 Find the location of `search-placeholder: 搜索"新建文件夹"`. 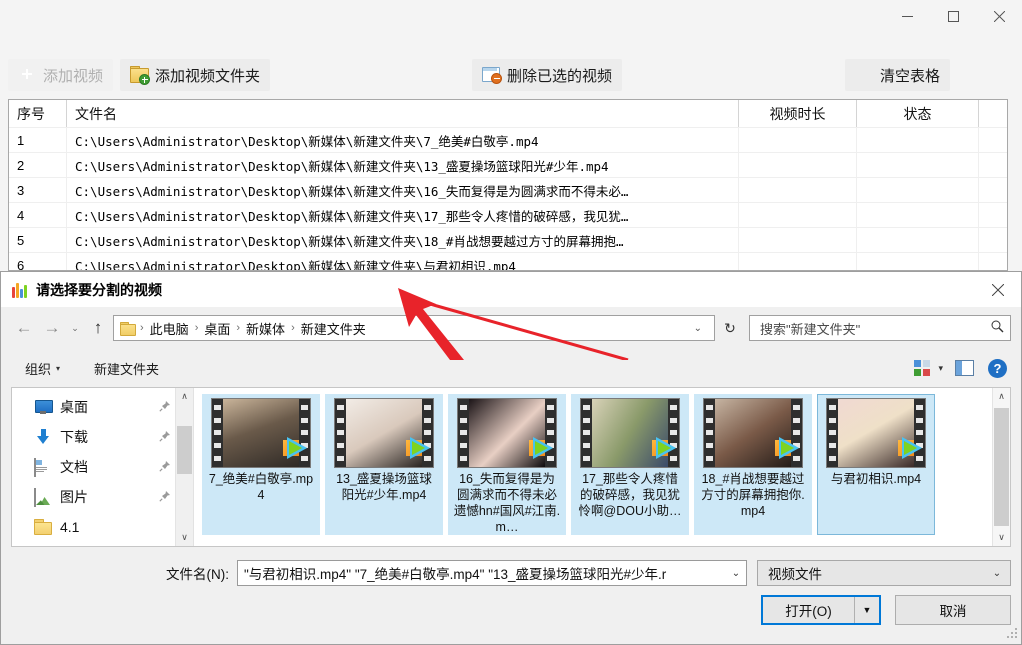

search-placeholder: 搜索"新建文件夹" is located at coordinates (810, 329).